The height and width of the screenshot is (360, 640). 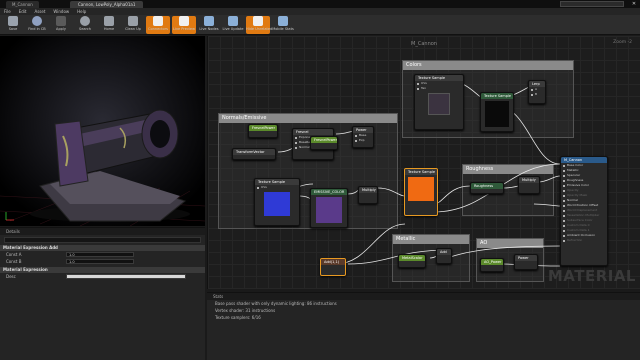 I want to click on connectors-button: Connectors, so click(x=158, y=25).